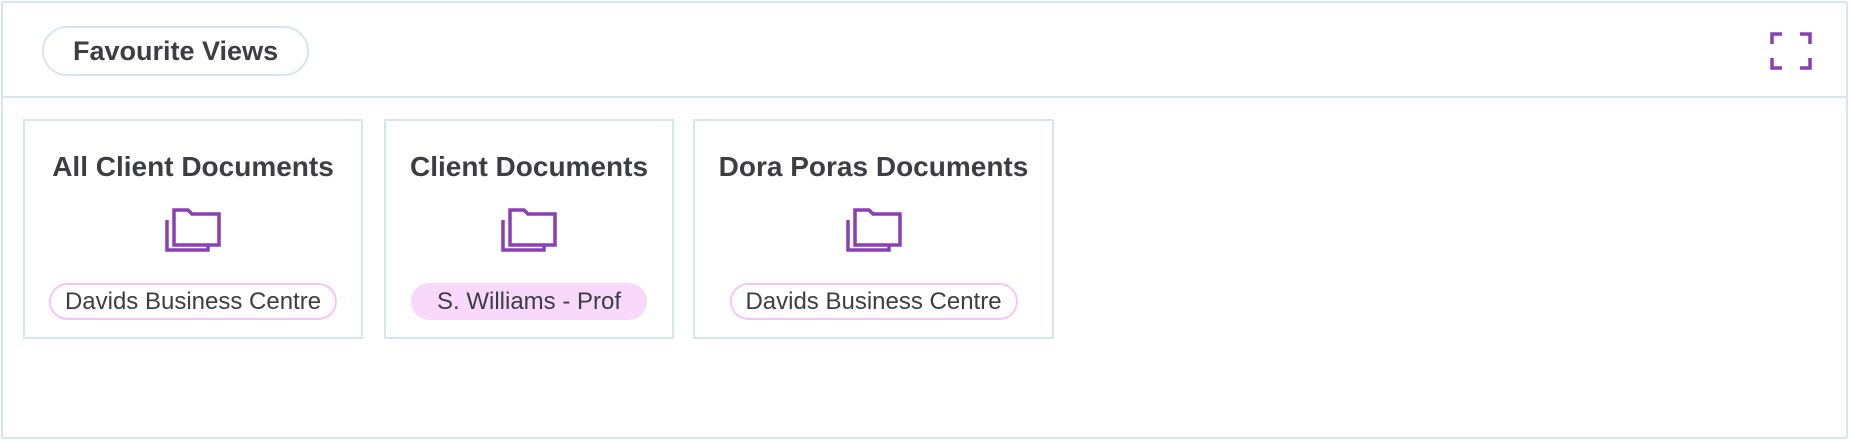  What do you see at coordinates (873, 166) in the screenshot?
I see `card-title: Dora Poras Documents` at bounding box center [873, 166].